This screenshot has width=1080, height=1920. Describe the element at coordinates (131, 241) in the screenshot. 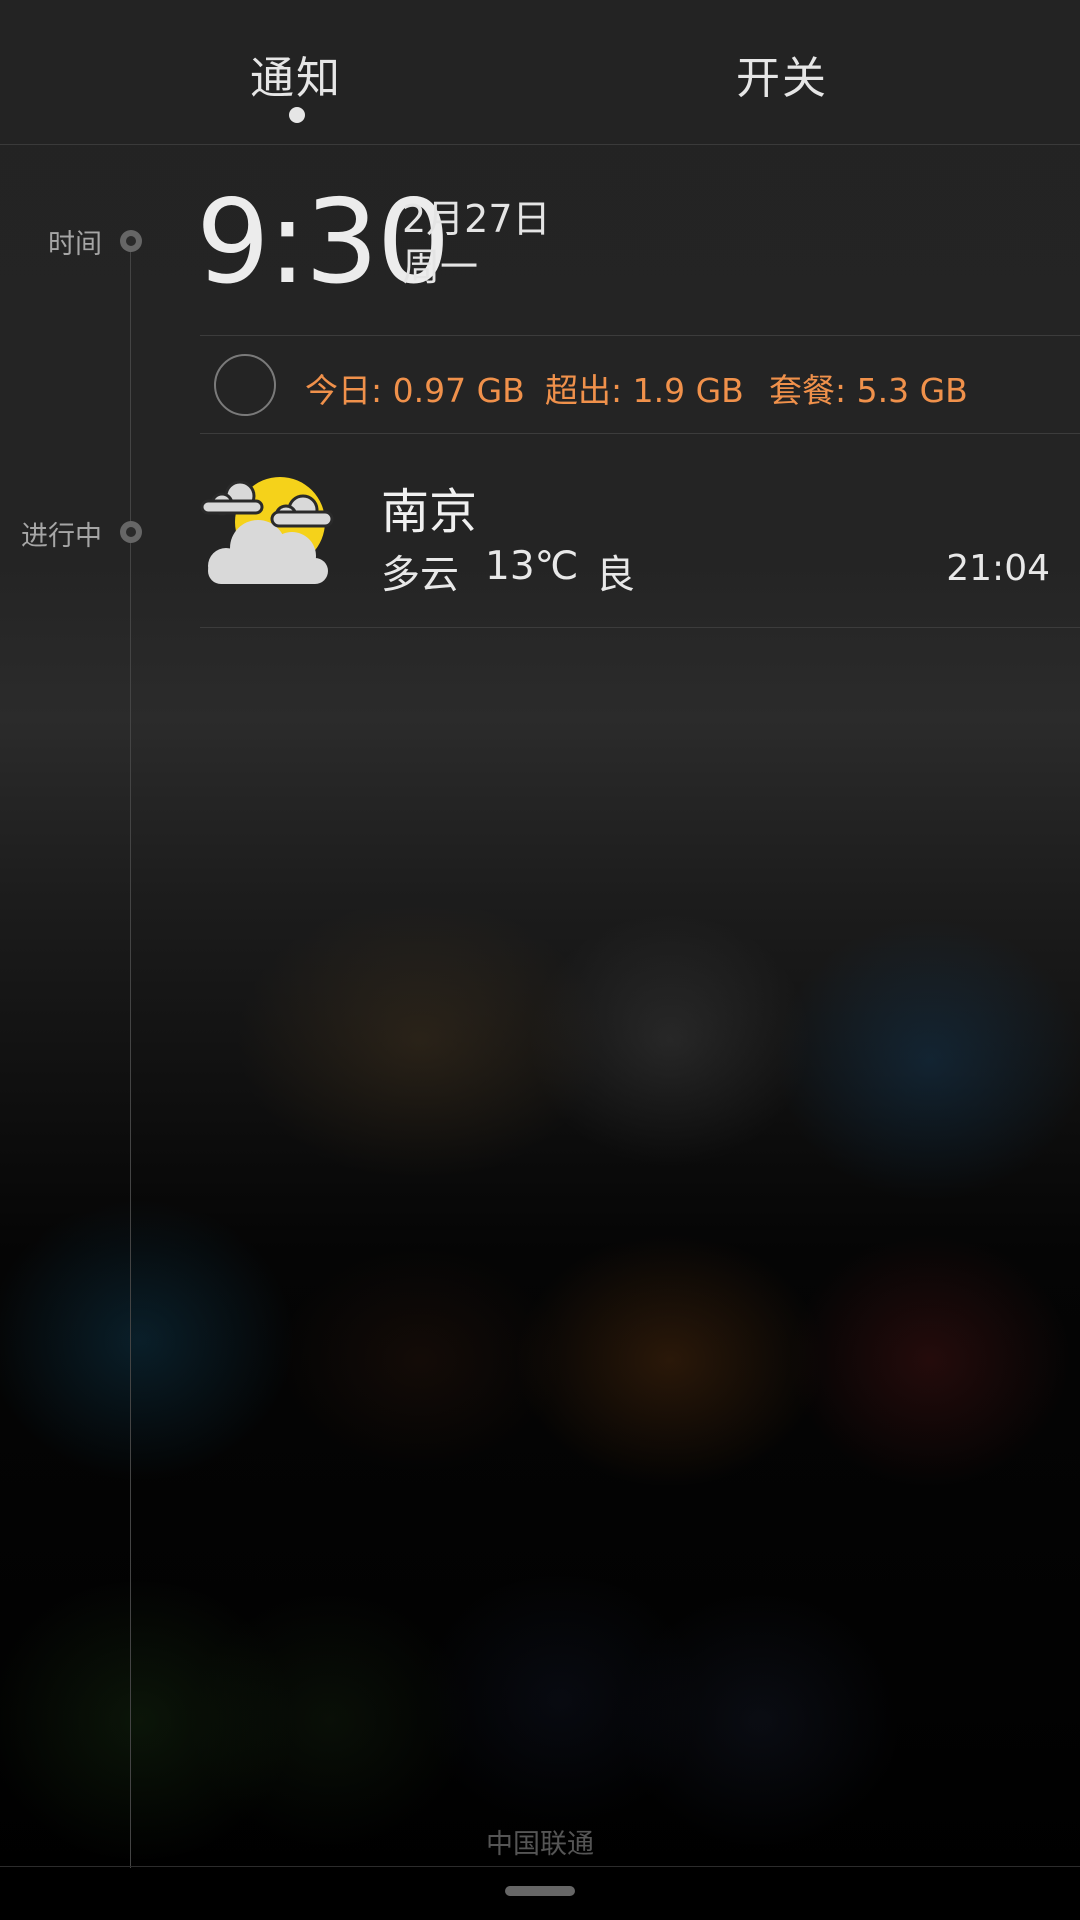

I see `timeline-node-time` at that location.